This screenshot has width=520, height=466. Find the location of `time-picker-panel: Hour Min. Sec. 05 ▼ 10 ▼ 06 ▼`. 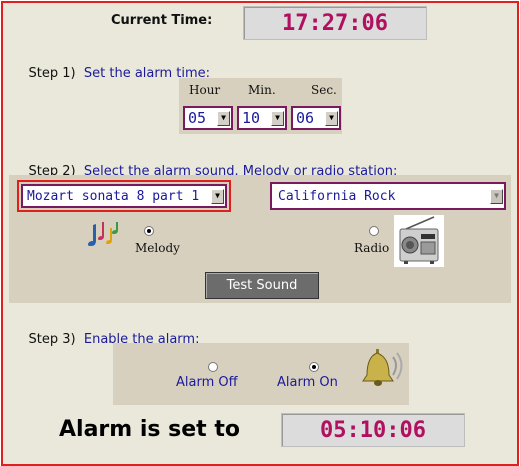

time-picker-panel: Hour Min. Sec. 05 ▼ 10 ▼ 06 ▼ is located at coordinates (260, 106).